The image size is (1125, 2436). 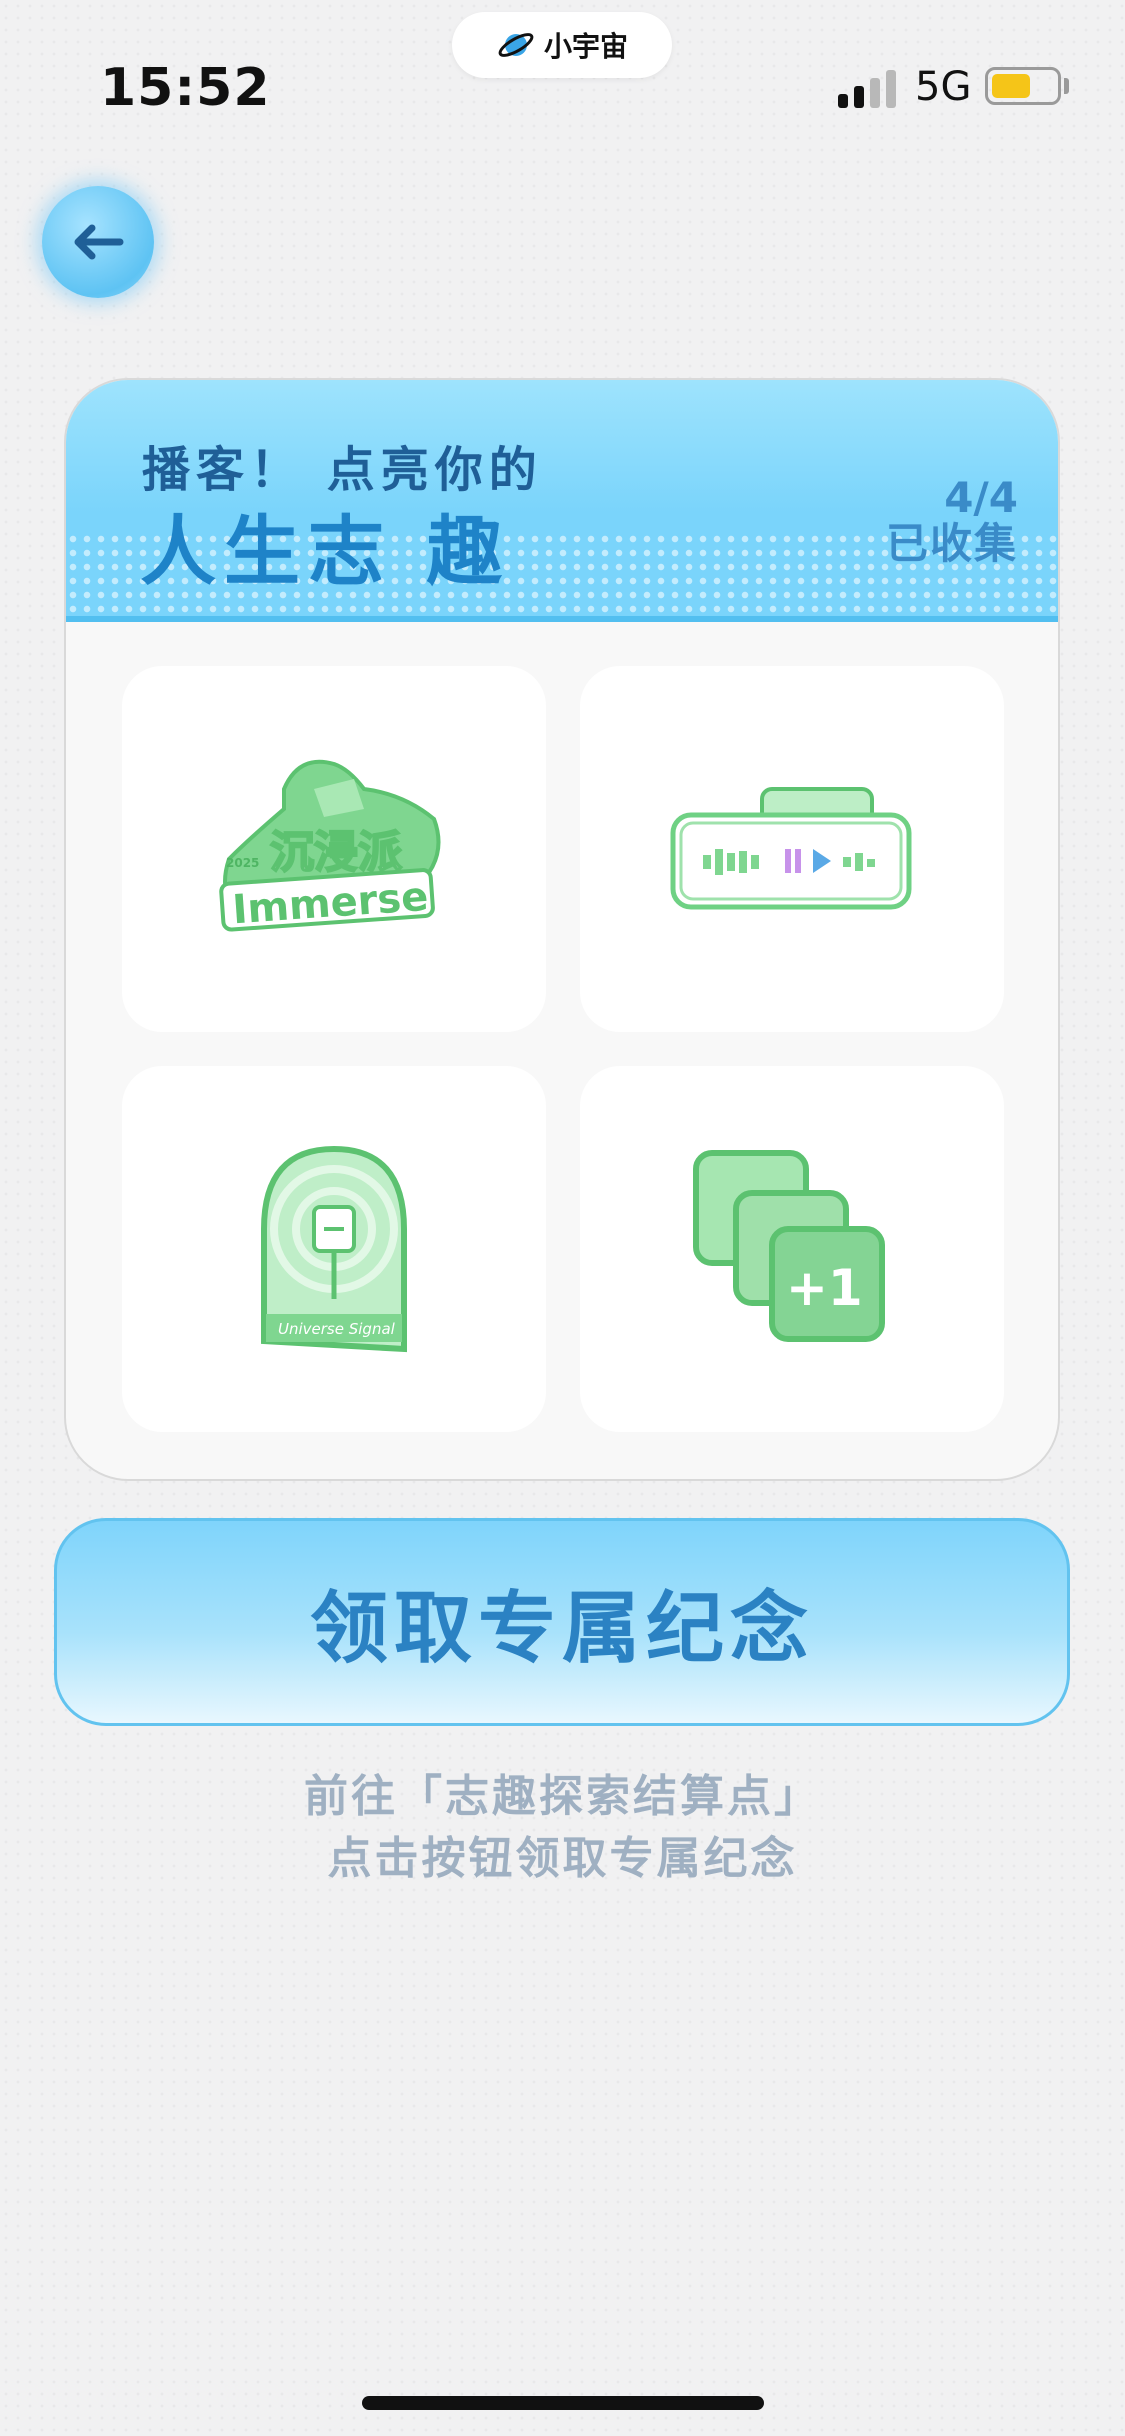 I want to click on card-header: 播客！ 点亮你的 人生志 趣 4/4 已收集, so click(x=562, y=501).